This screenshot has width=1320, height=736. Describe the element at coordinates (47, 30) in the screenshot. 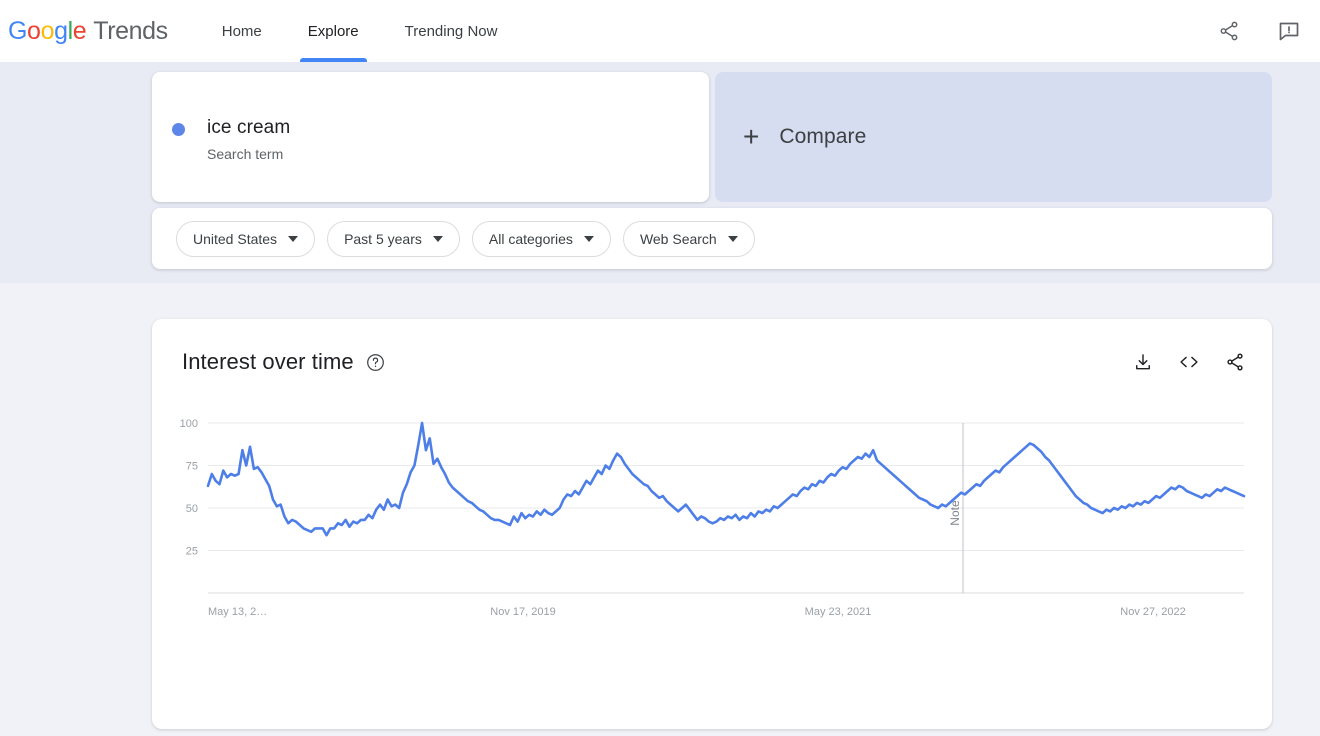

I see `logo-letter-o2: o` at that location.